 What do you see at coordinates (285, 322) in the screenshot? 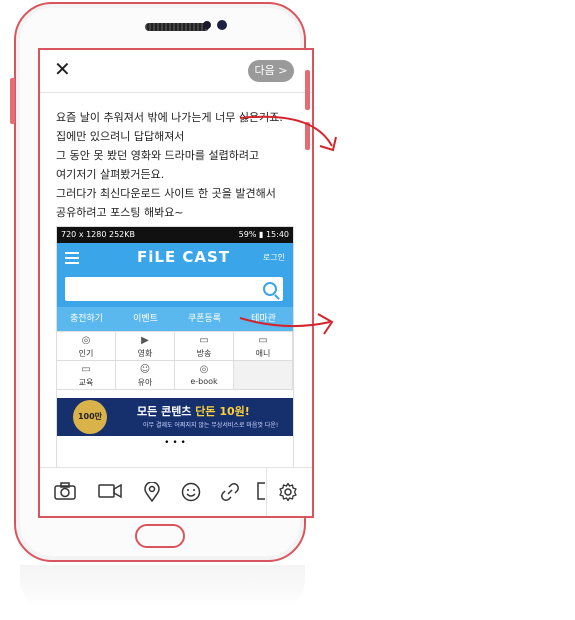
I see `arrow-lower` at bounding box center [285, 322].